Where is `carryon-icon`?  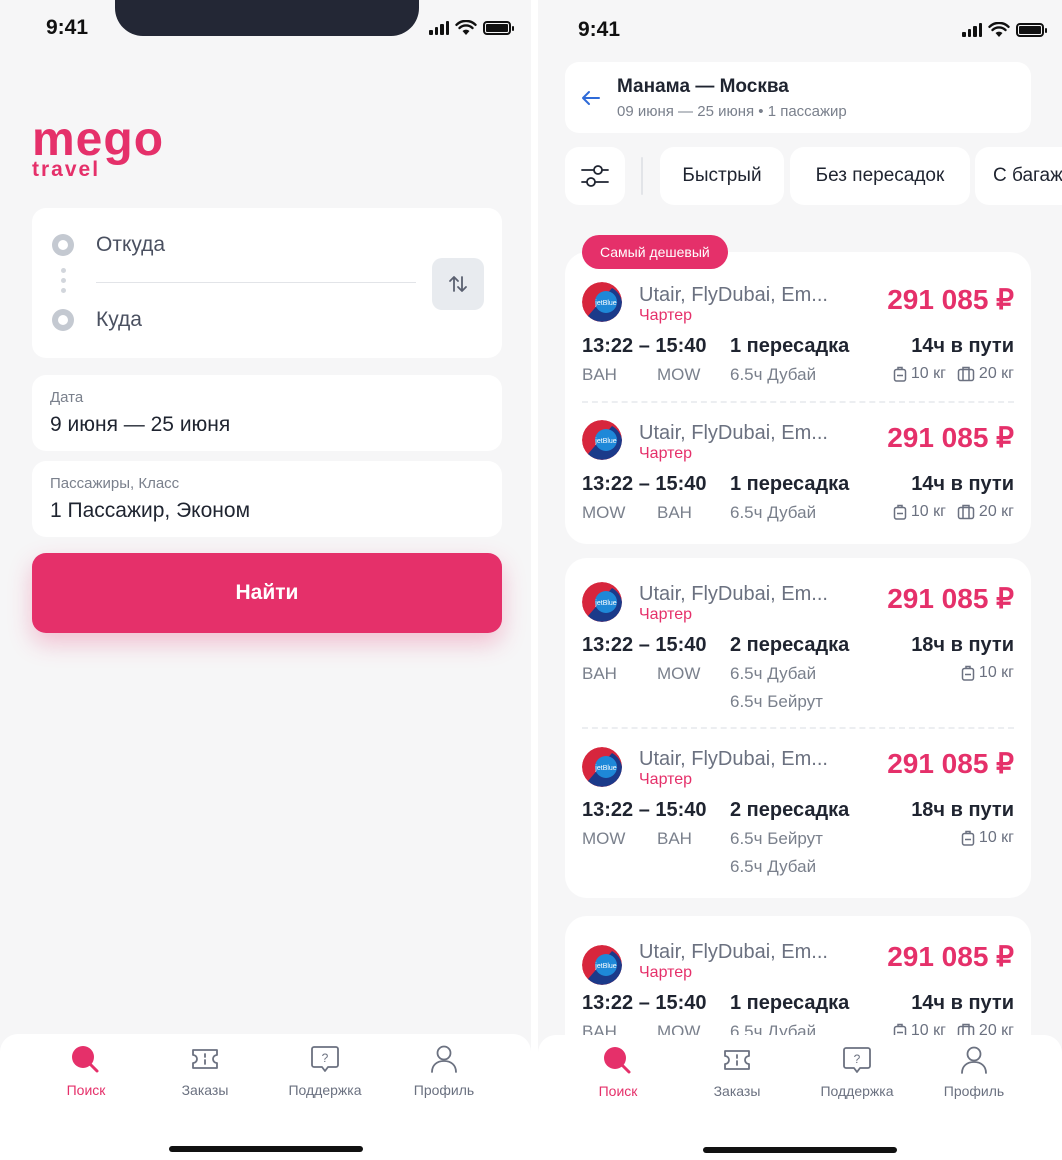 carryon-icon is located at coordinates (966, 512).